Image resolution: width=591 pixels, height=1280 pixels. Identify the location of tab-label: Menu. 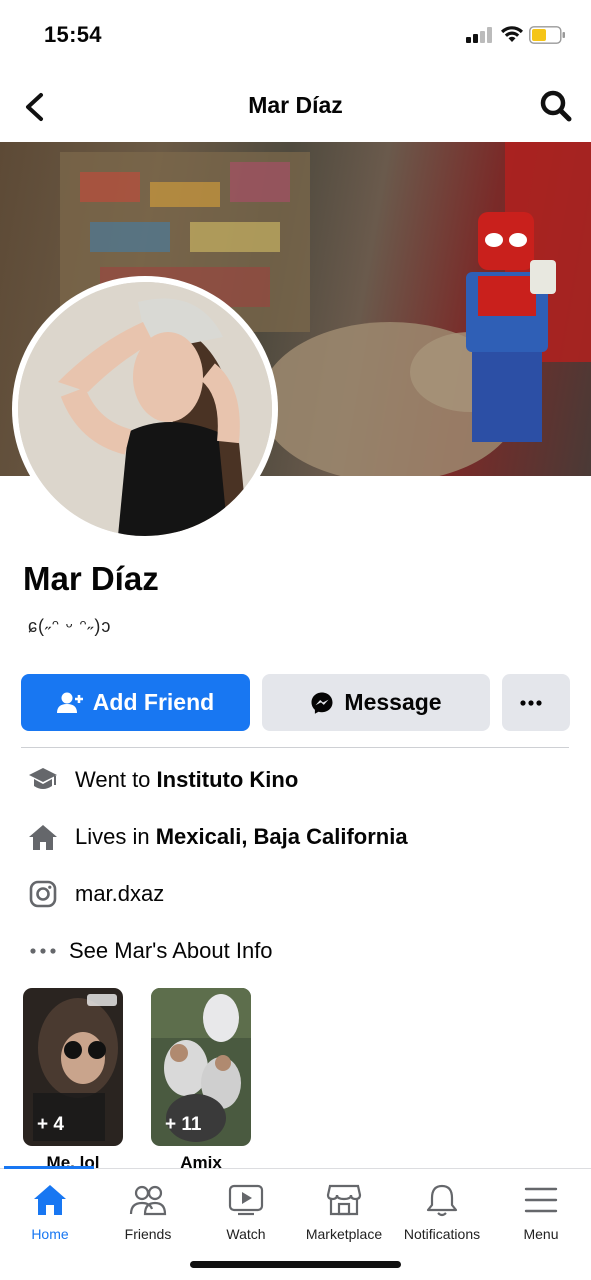
(541, 1234).